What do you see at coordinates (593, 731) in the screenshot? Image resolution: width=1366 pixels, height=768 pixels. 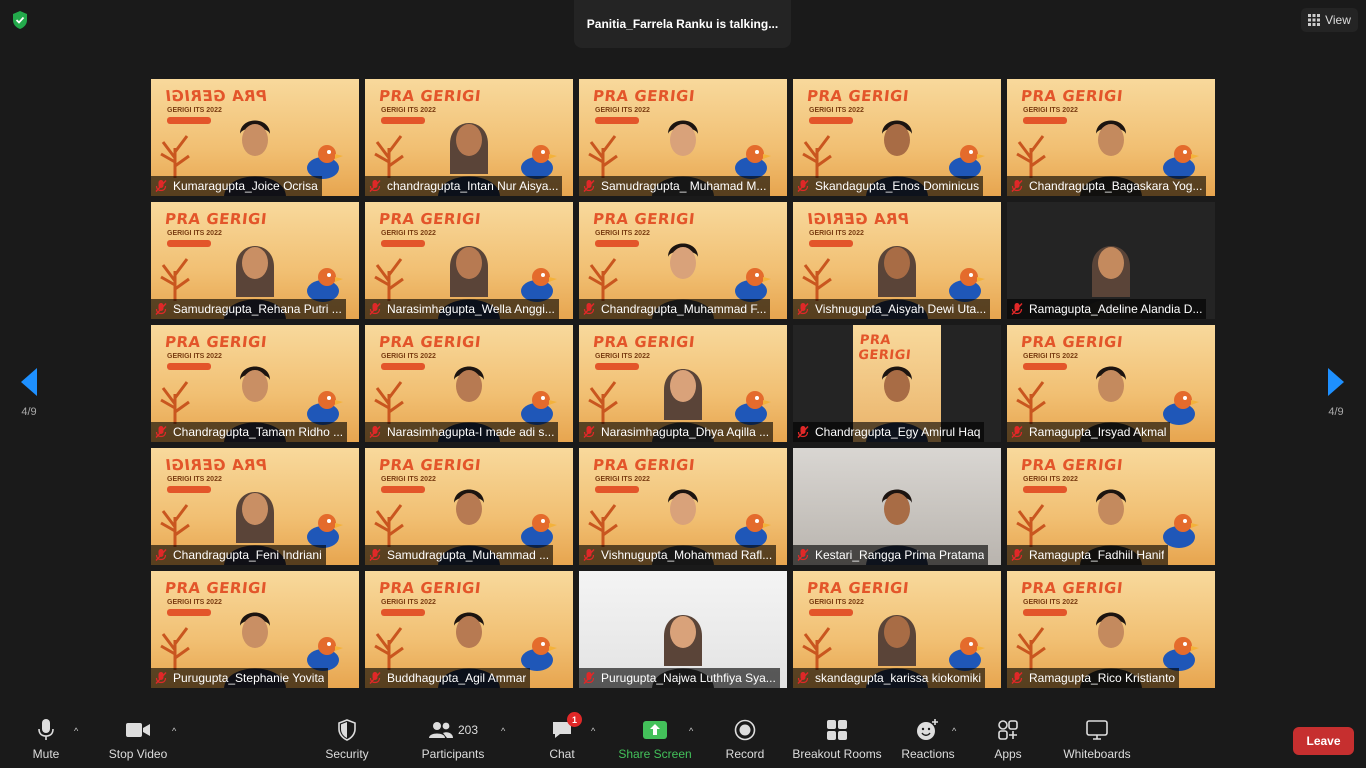 I see `chat-options-caret-icon: ^` at bounding box center [593, 731].